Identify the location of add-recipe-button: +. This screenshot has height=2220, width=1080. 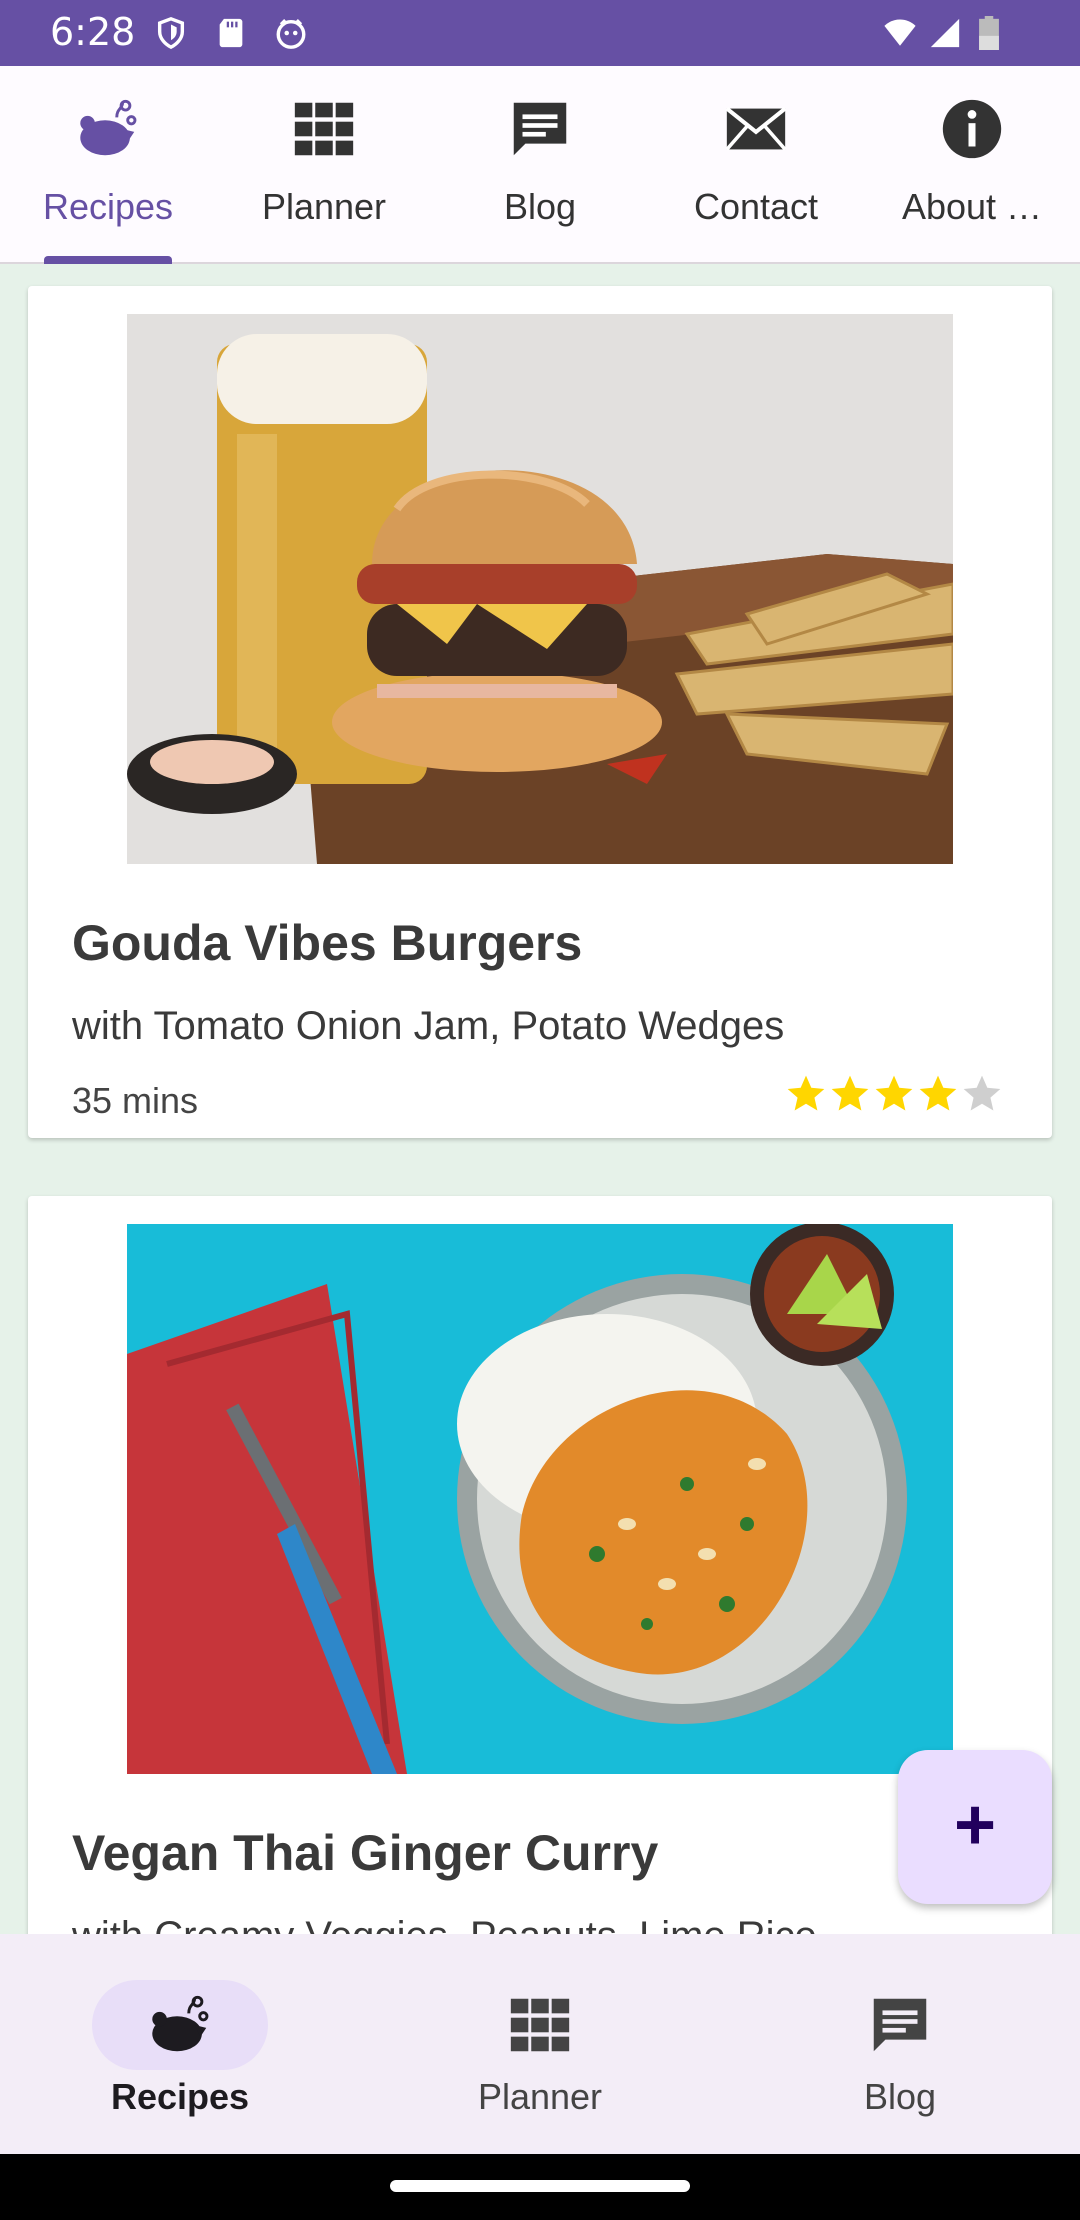
(975, 1827).